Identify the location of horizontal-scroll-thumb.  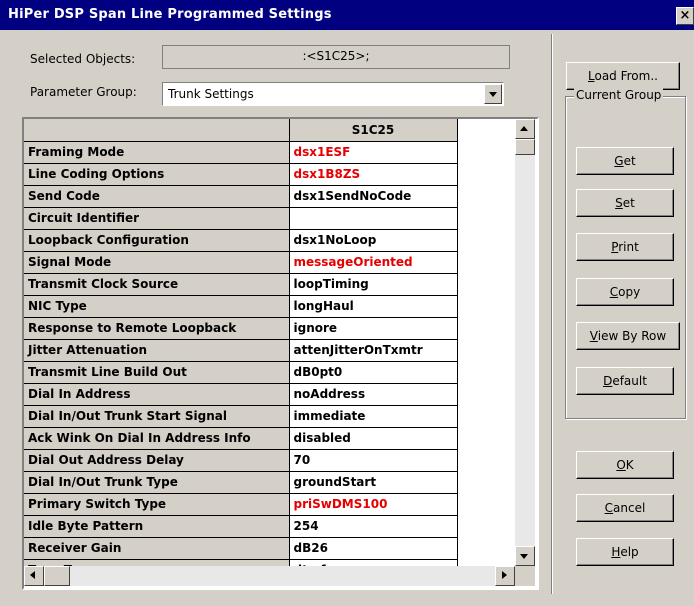
(57, 576).